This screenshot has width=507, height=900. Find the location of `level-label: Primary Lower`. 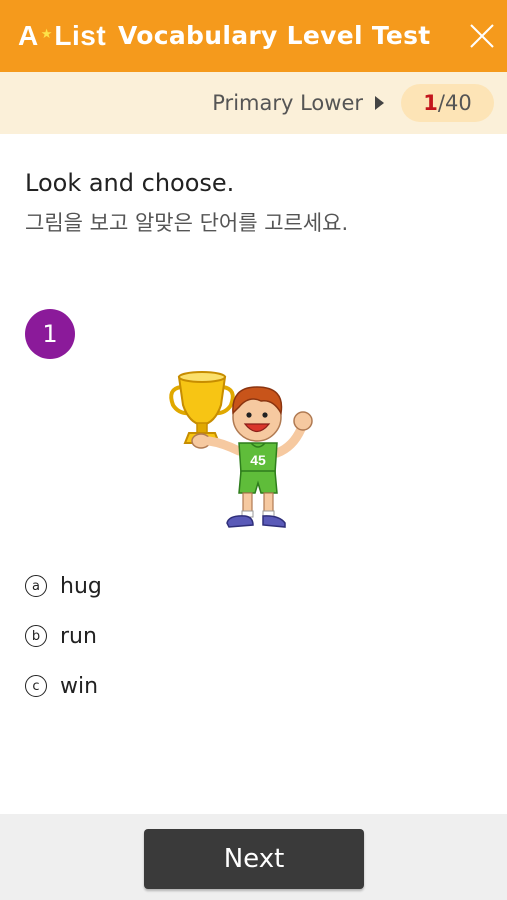

level-label: Primary Lower is located at coordinates (287, 103).